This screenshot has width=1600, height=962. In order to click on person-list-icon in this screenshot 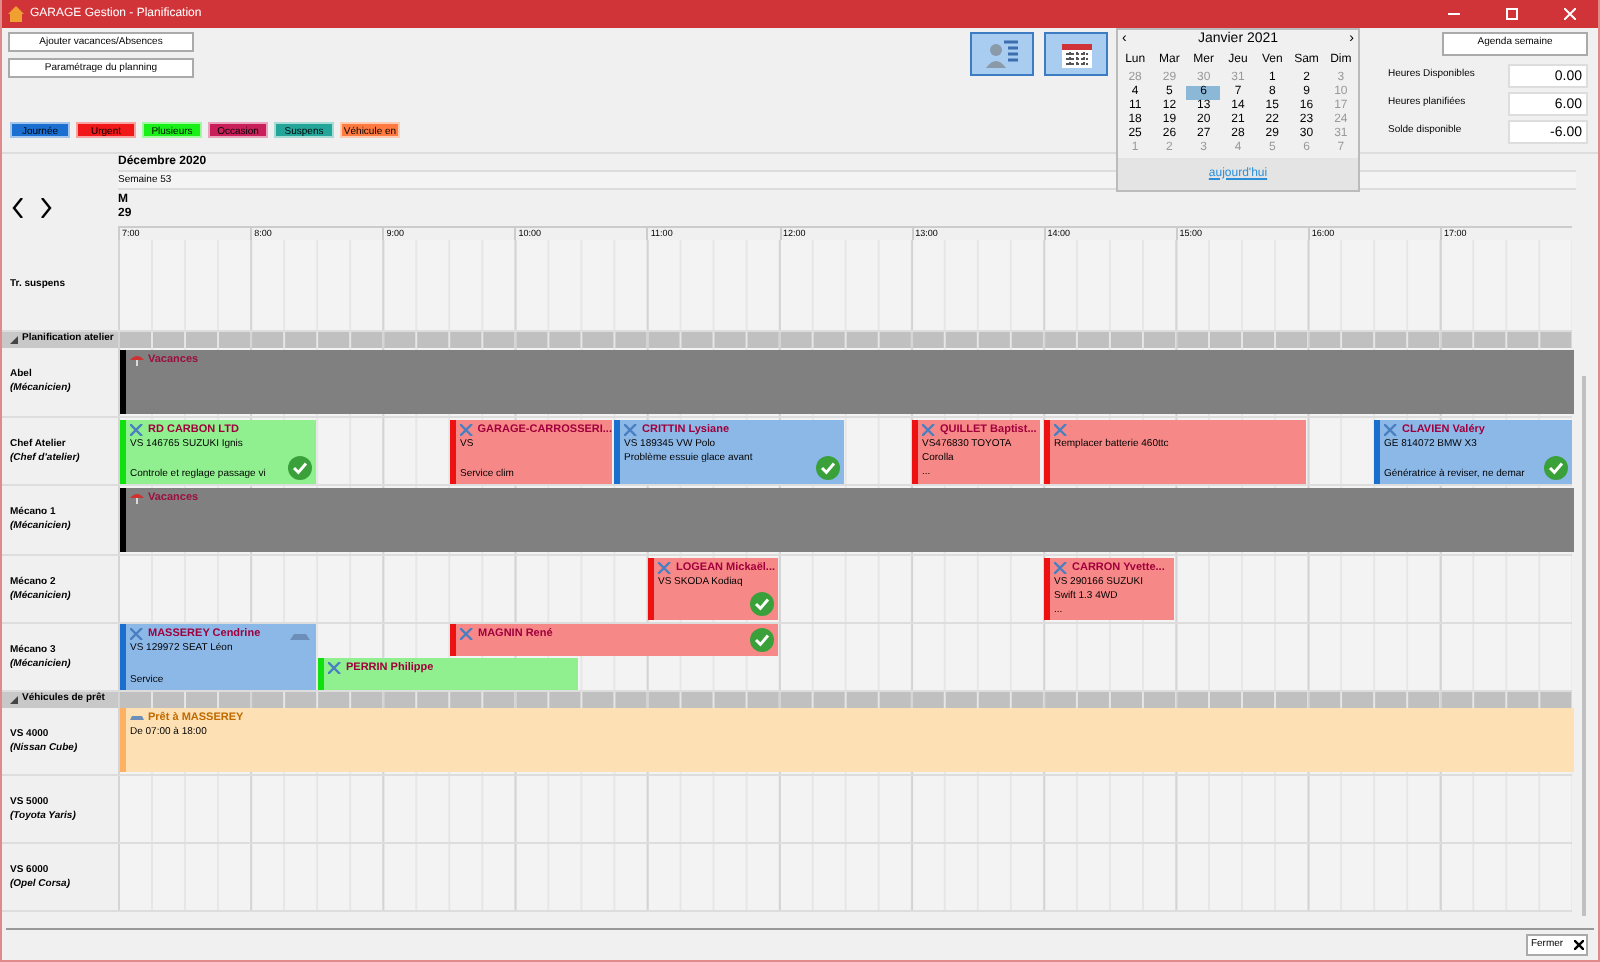, I will do `click(1002, 54)`.